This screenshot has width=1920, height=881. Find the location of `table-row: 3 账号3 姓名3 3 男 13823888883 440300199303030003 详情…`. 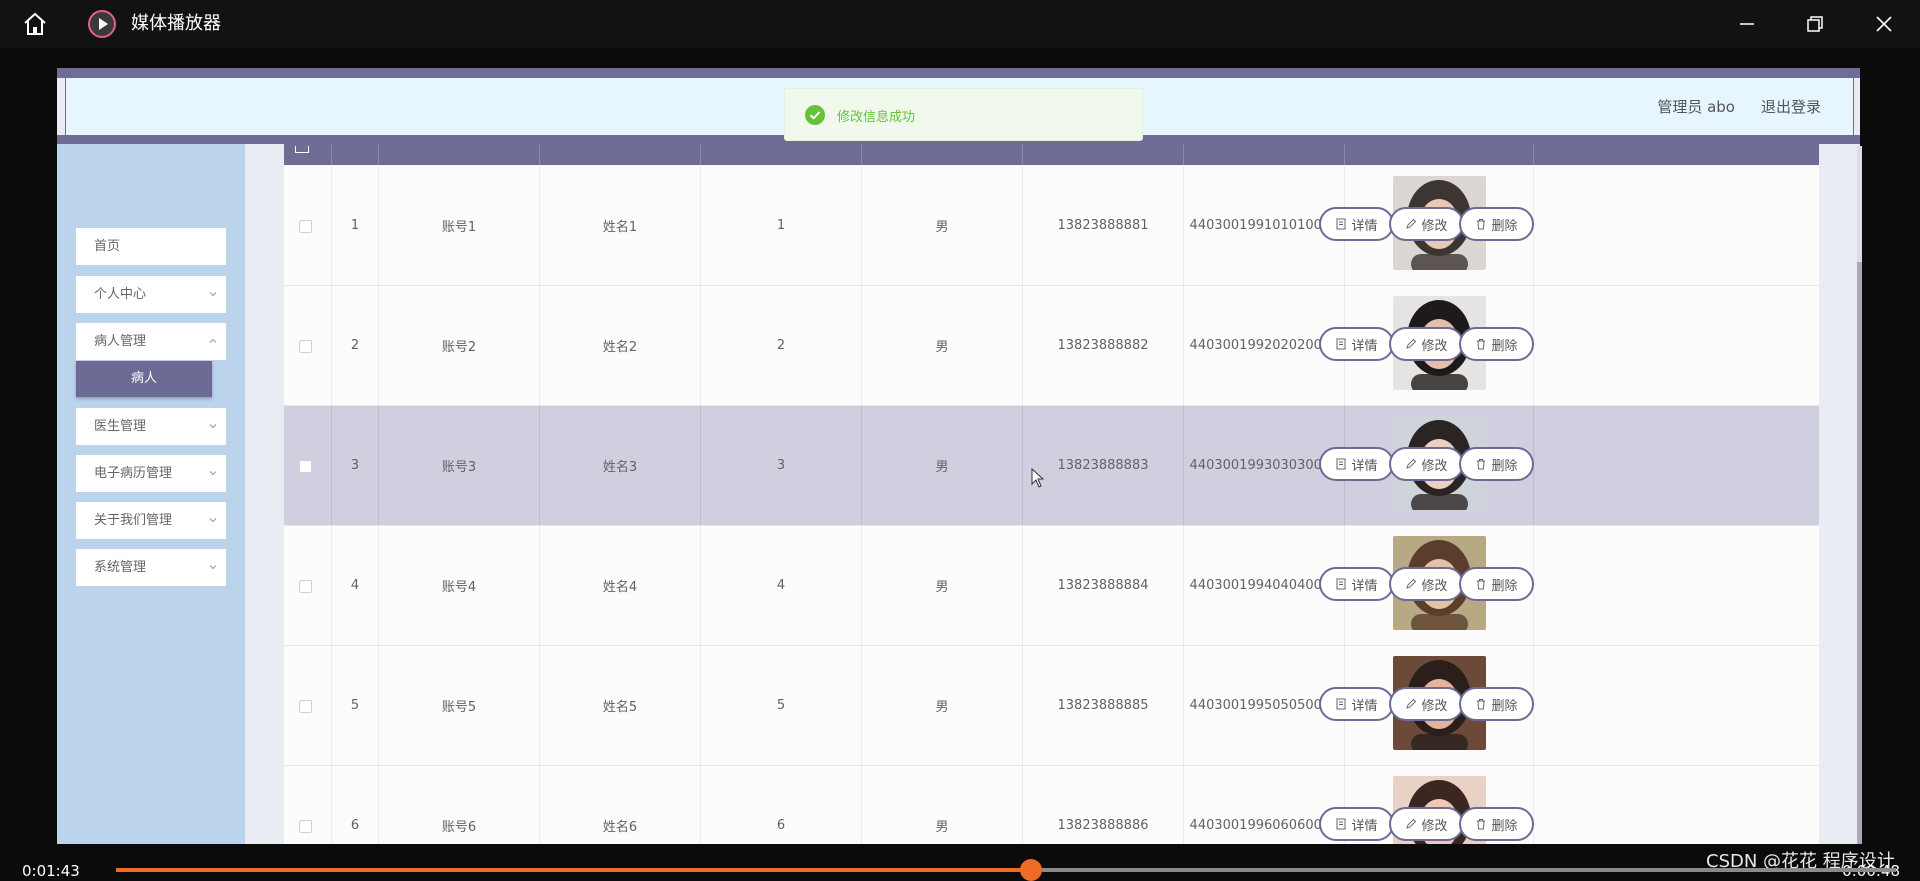

table-row: 3 账号3 姓名3 3 男 13823888883 440300199303030003 详情… is located at coordinates (1051, 466).